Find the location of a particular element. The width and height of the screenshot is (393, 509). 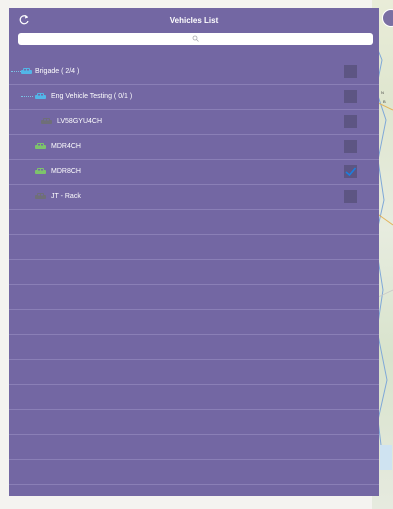

list-item: Brigade ( 2/4 ) is located at coordinates (194, 72).